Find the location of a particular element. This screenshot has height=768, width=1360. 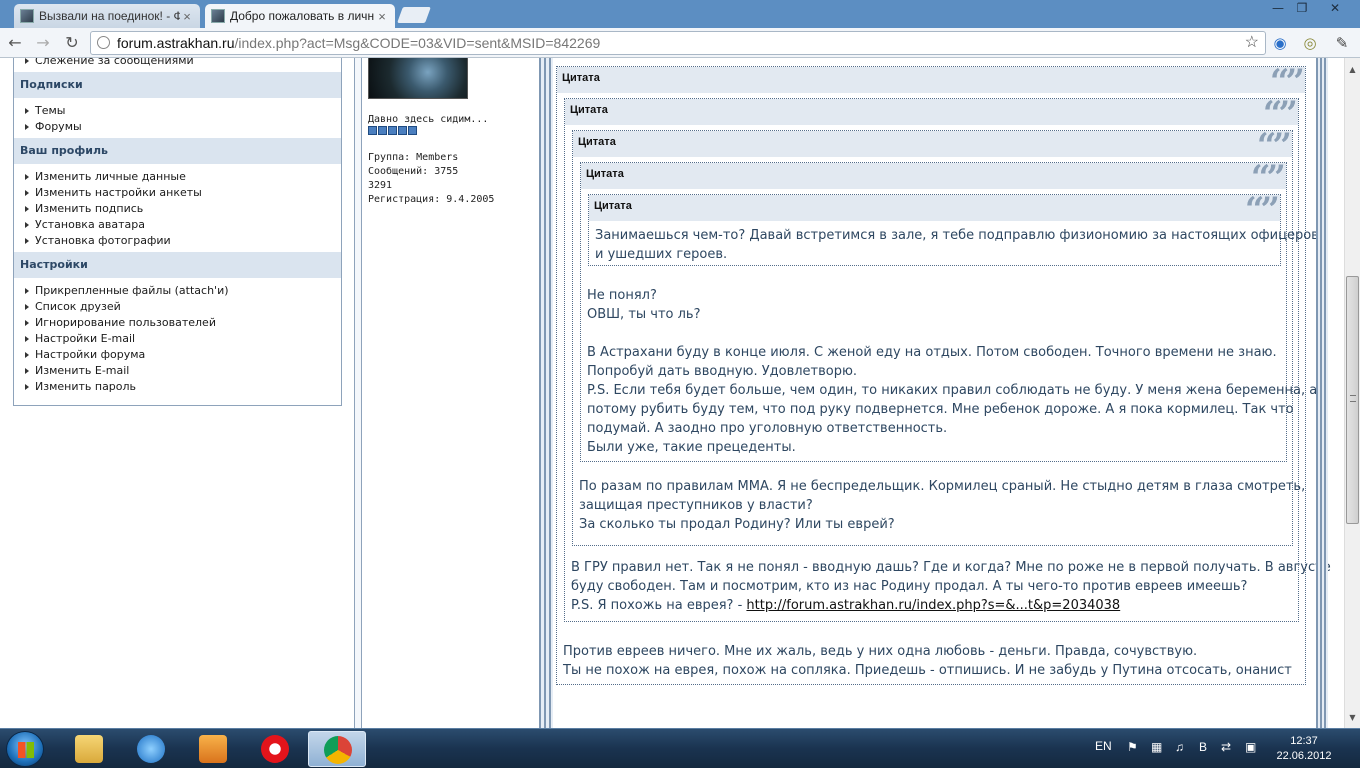

action-center-flag-icon: ⚑ is located at coordinates (1132, 747).